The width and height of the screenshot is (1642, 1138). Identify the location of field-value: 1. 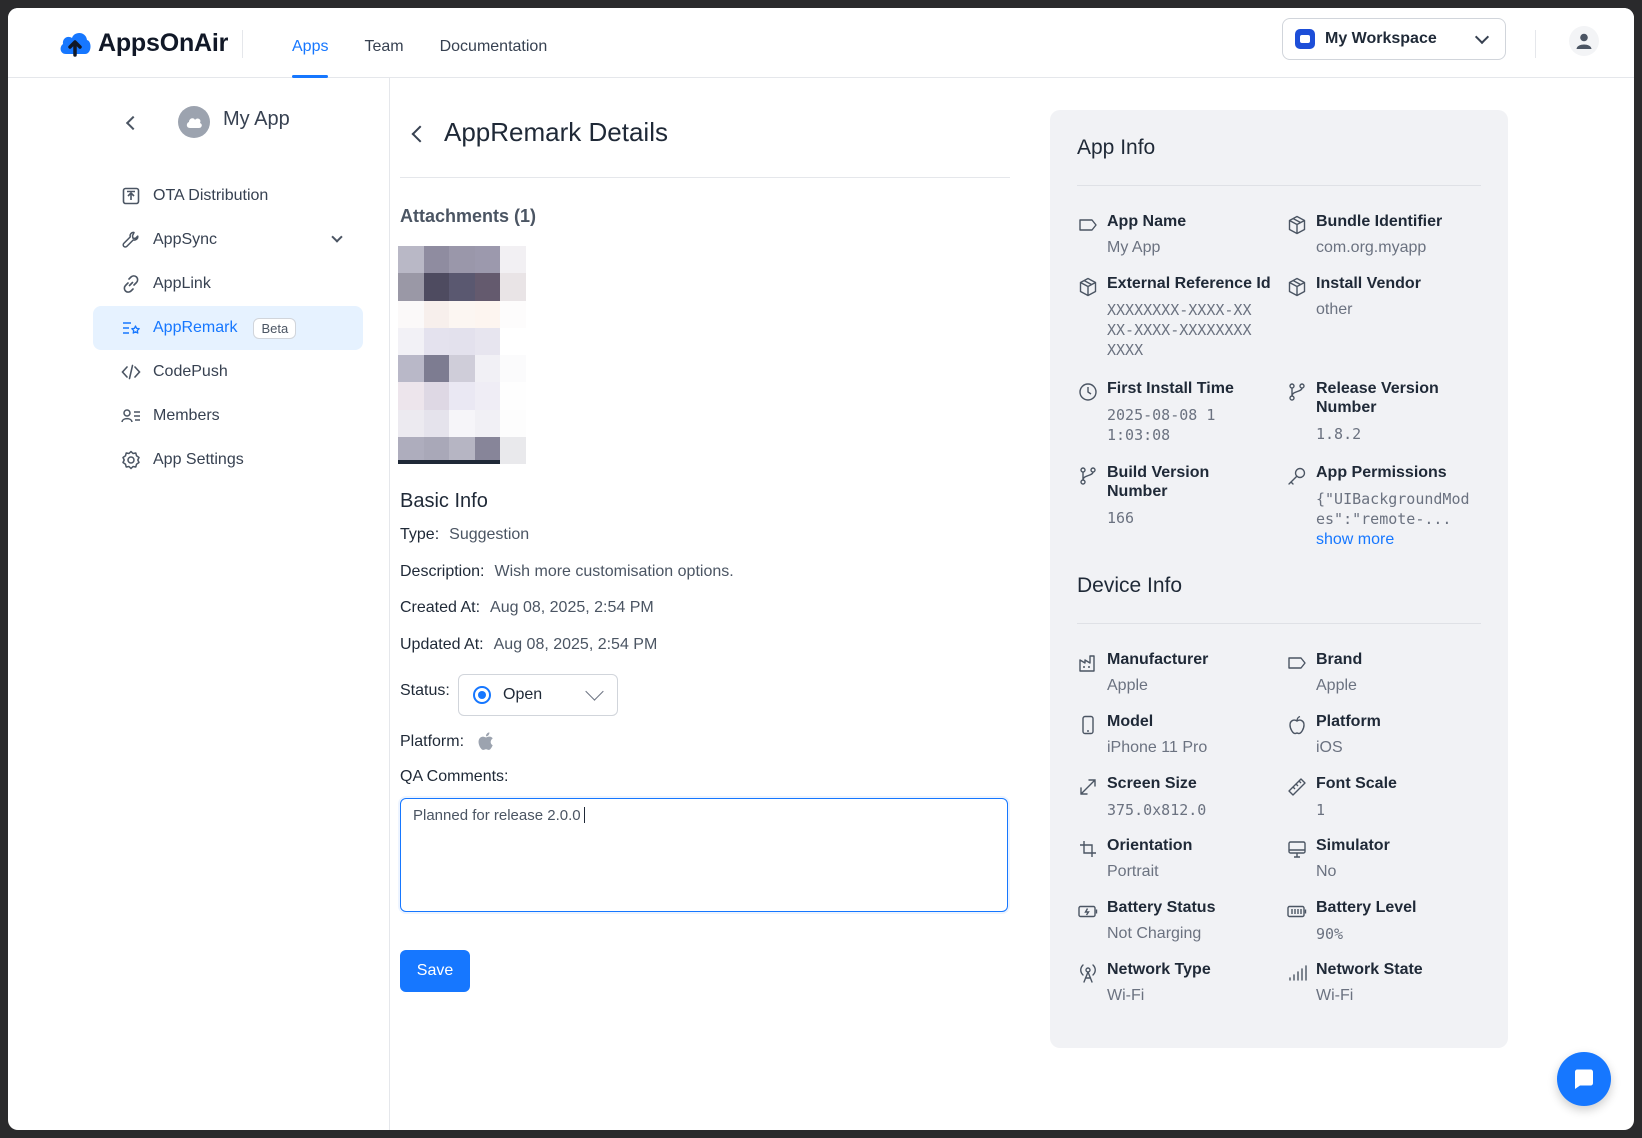
(1321, 810).